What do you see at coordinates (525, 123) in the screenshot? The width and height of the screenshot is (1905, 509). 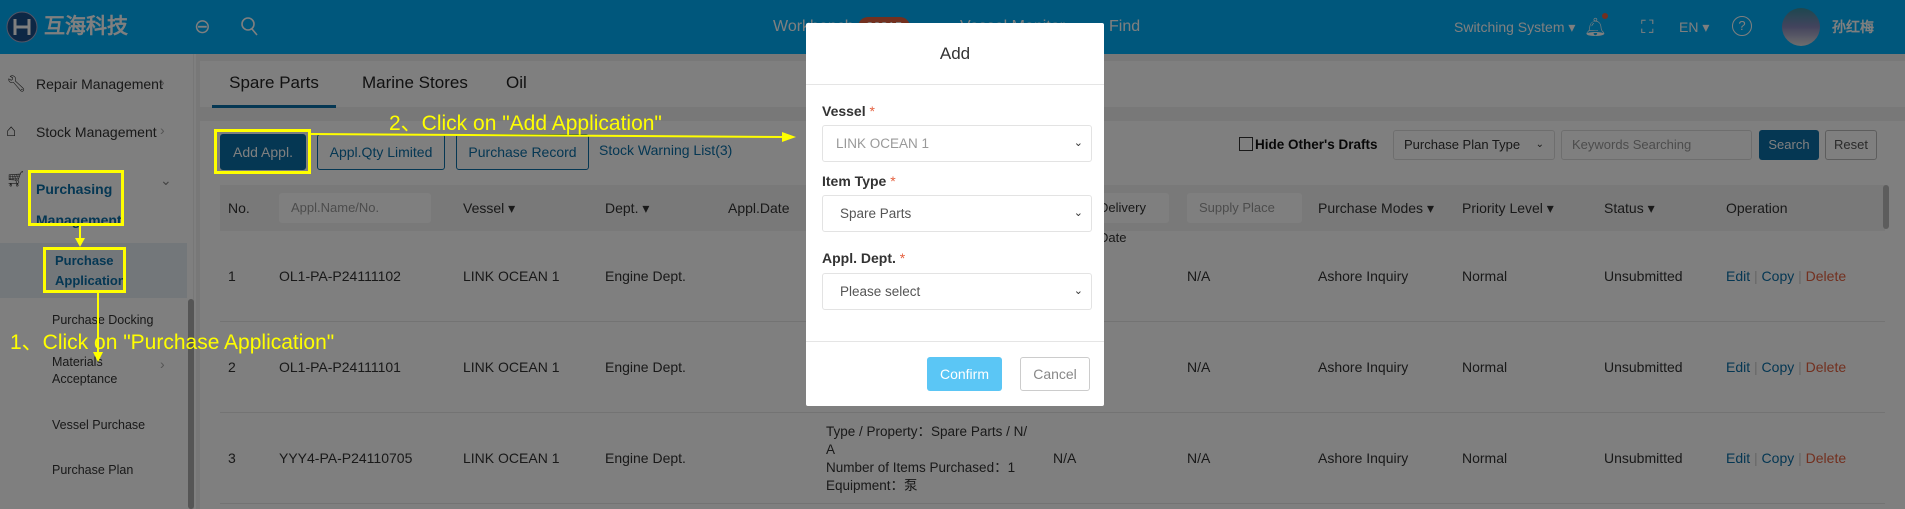 I see `step-2-annotation: 2、Click on "Add Application"` at bounding box center [525, 123].